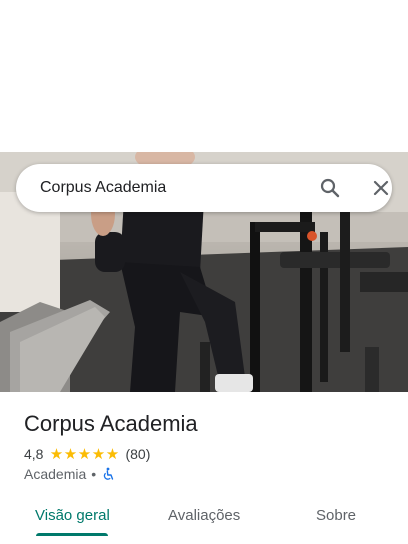 The width and height of the screenshot is (408, 544). What do you see at coordinates (108, 474) in the screenshot?
I see `wheelchair-icon` at bounding box center [108, 474].